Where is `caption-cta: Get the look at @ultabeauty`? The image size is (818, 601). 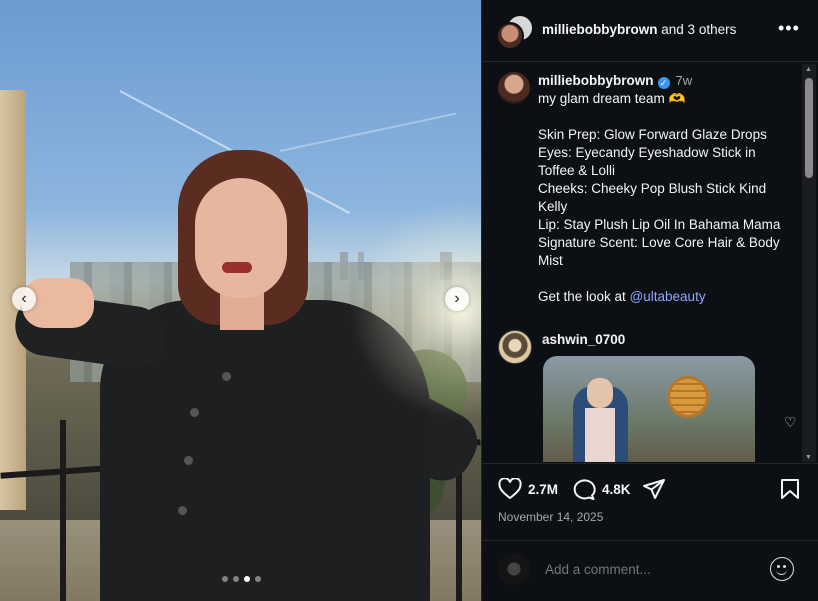
caption-cta: Get the look at @ultabeauty is located at coordinates (663, 297).